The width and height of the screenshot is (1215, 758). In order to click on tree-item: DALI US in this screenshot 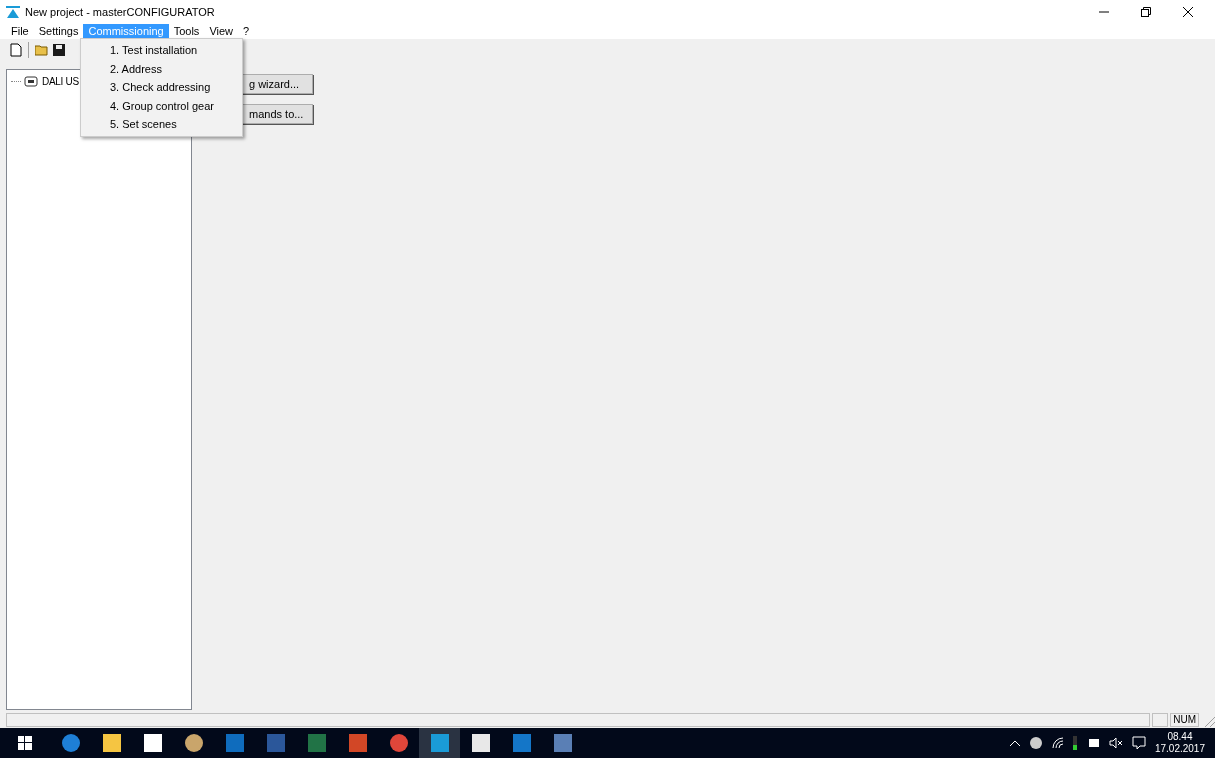, I will do `click(60, 81)`.